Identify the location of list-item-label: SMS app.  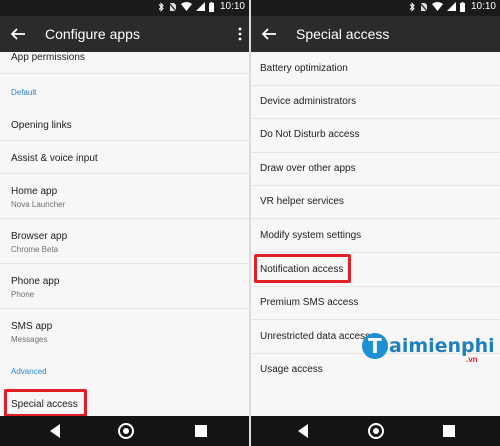
(32, 326).